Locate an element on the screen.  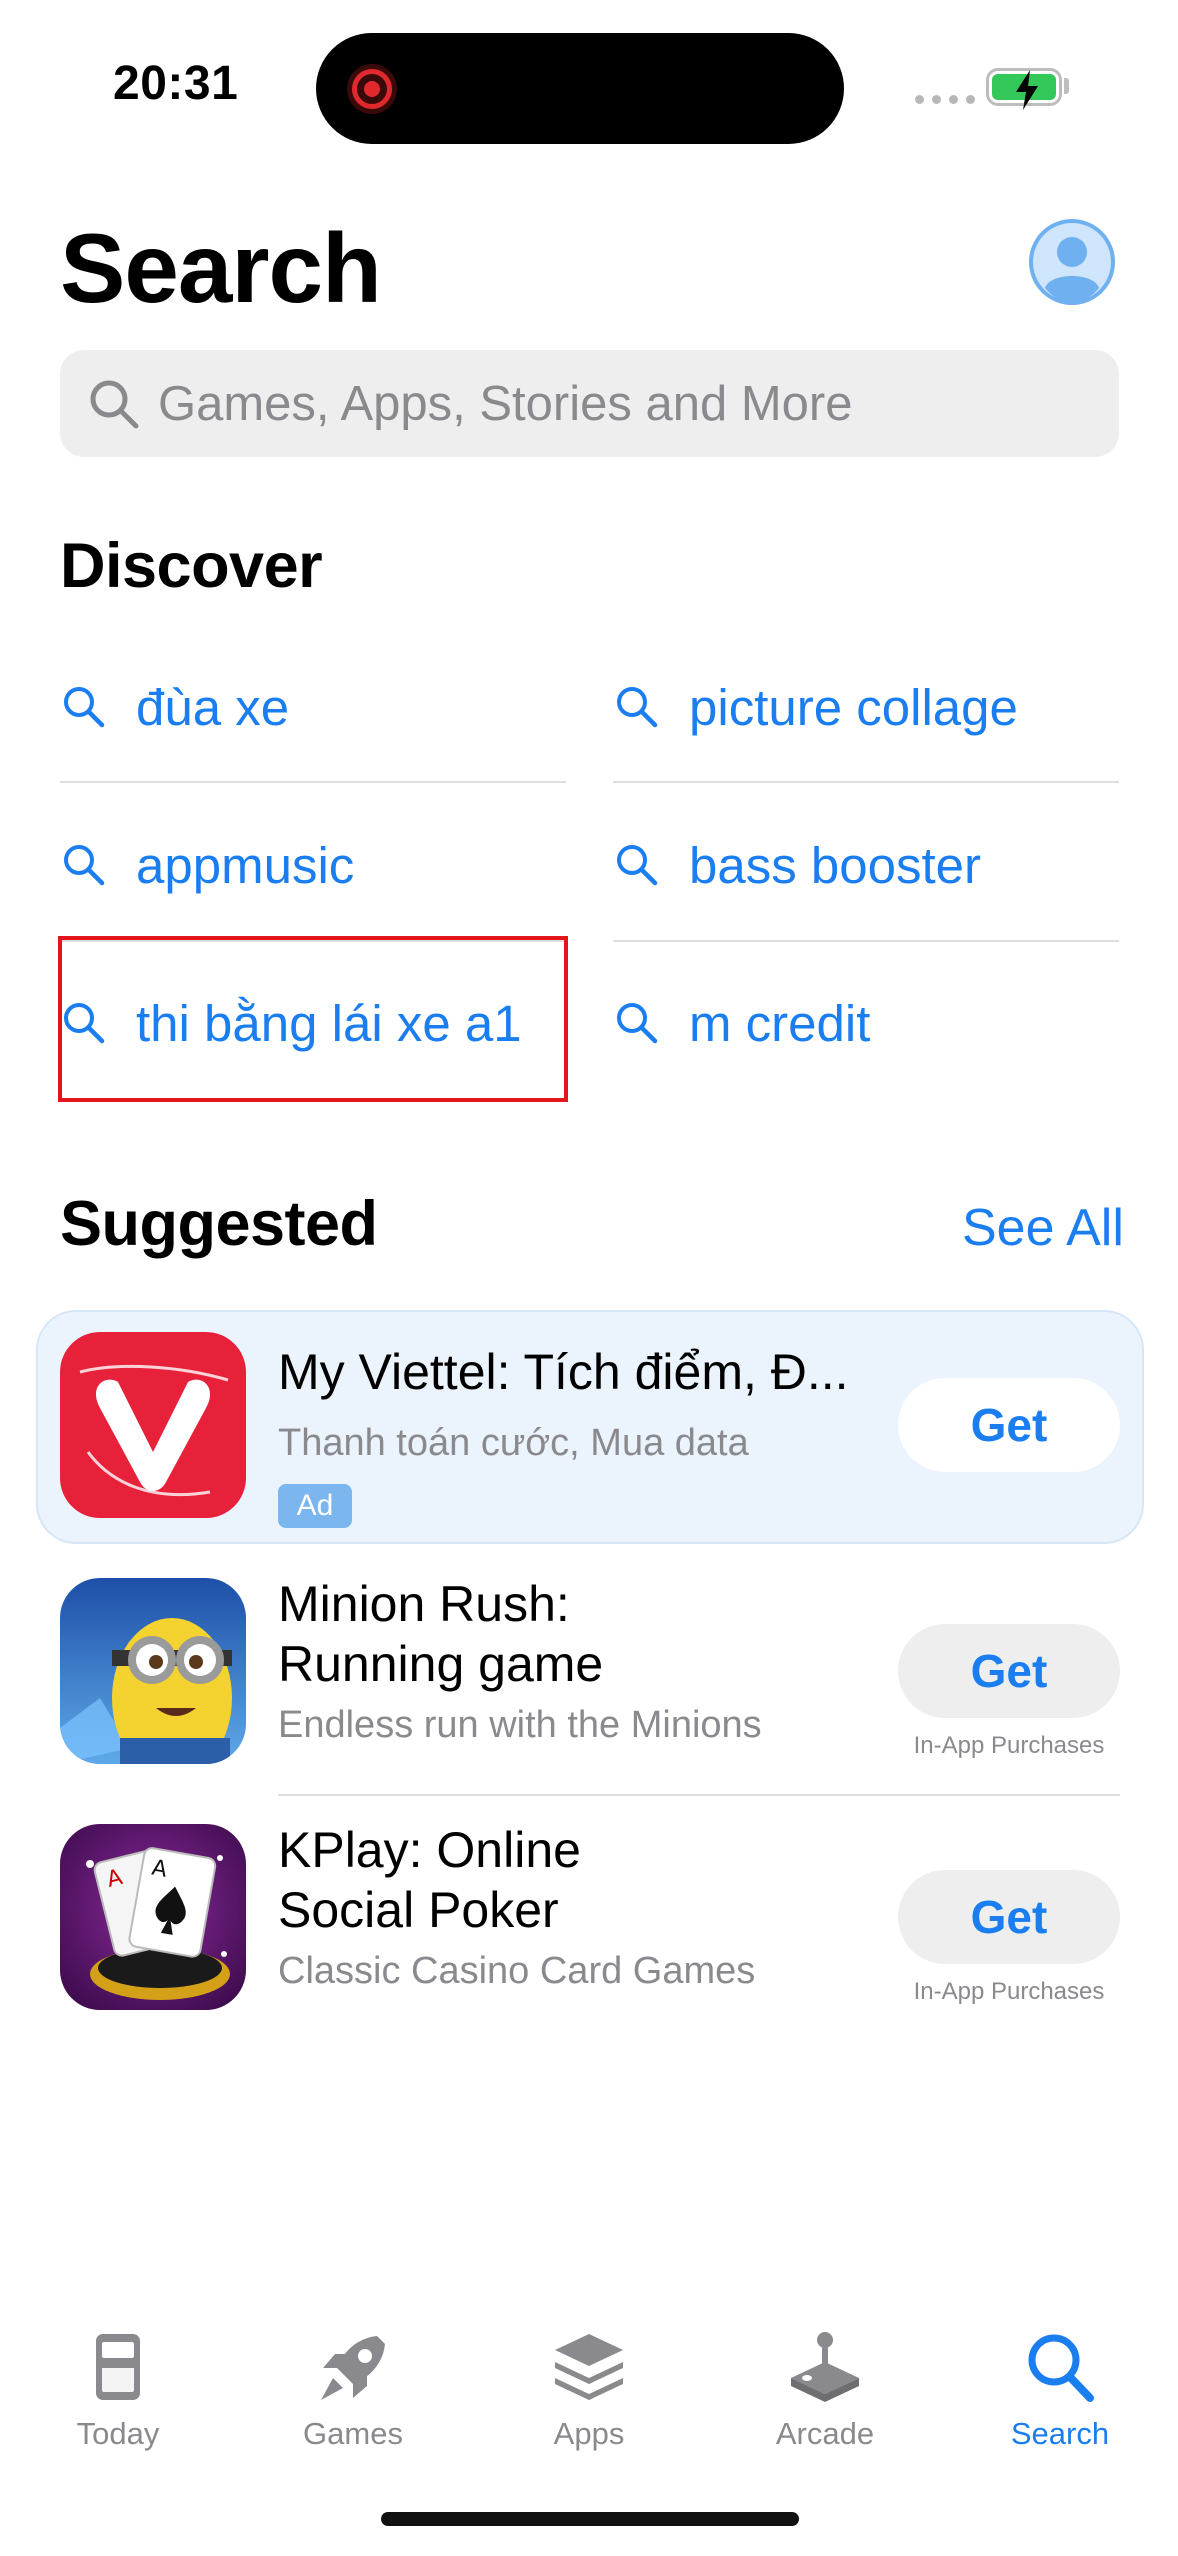
tab-label: Games is located at coordinates (353, 2433).